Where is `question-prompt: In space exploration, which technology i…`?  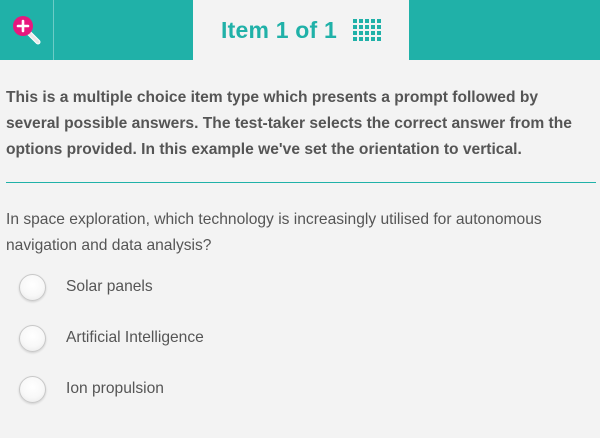
question-prompt: In space exploration, which technology i… is located at coordinates (274, 232).